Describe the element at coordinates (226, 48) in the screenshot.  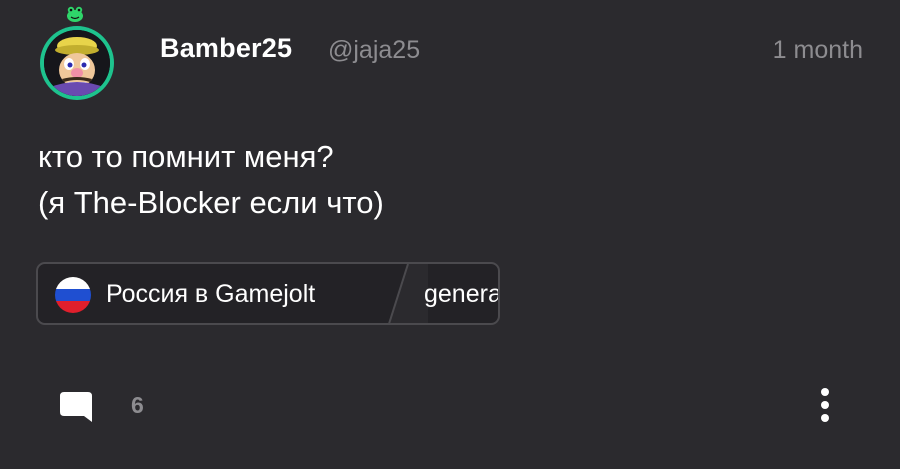
I see `author-display-name: Bamber25` at that location.